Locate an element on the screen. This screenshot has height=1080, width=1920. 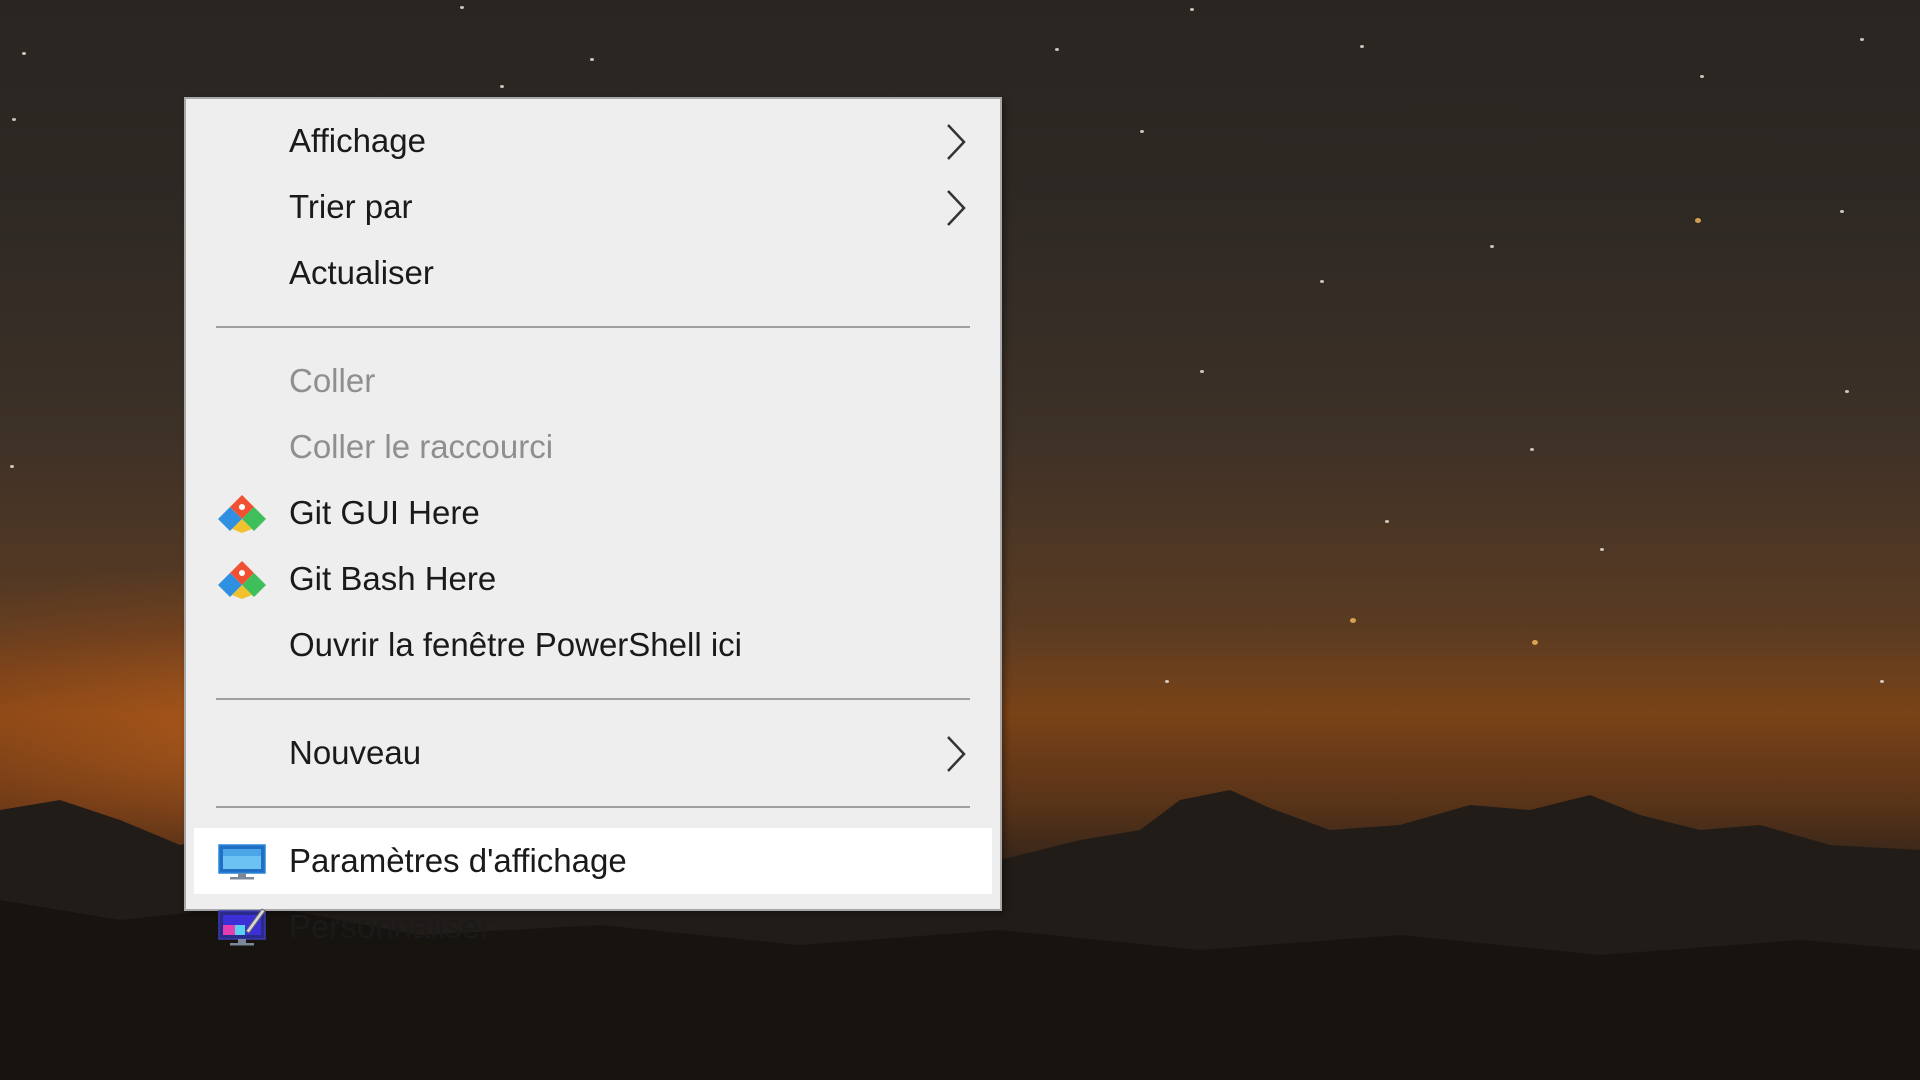
menu-item-label: Git Bash Here is located at coordinates (393, 578).